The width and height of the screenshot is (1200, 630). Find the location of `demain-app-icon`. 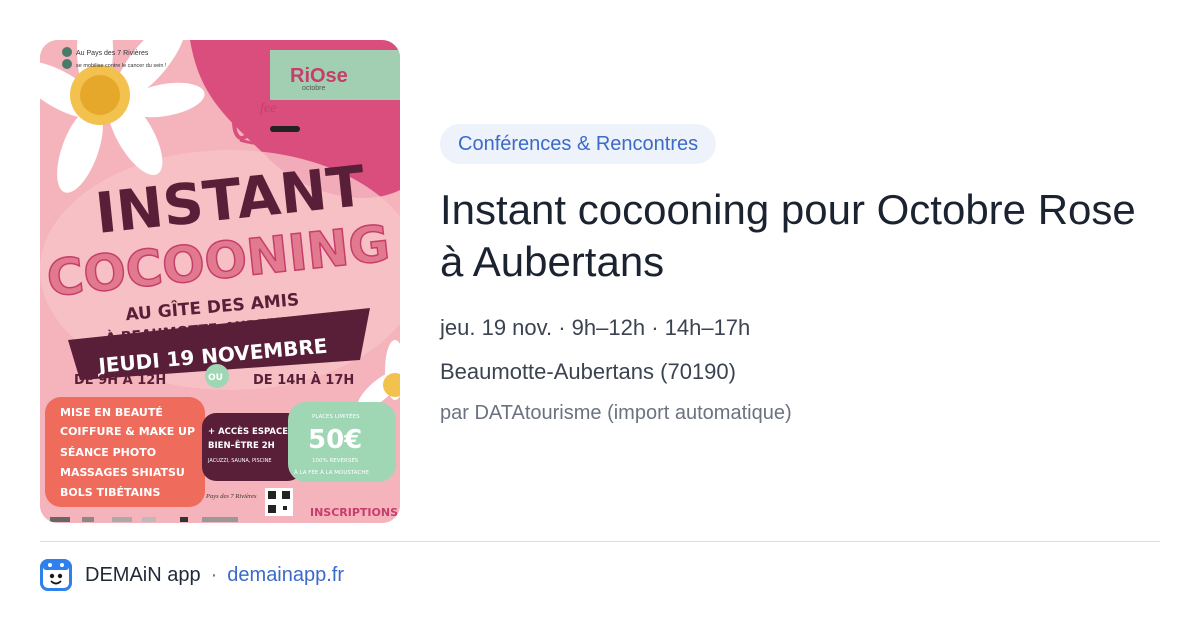

demain-app-icon is located at coordinates (56, 575).